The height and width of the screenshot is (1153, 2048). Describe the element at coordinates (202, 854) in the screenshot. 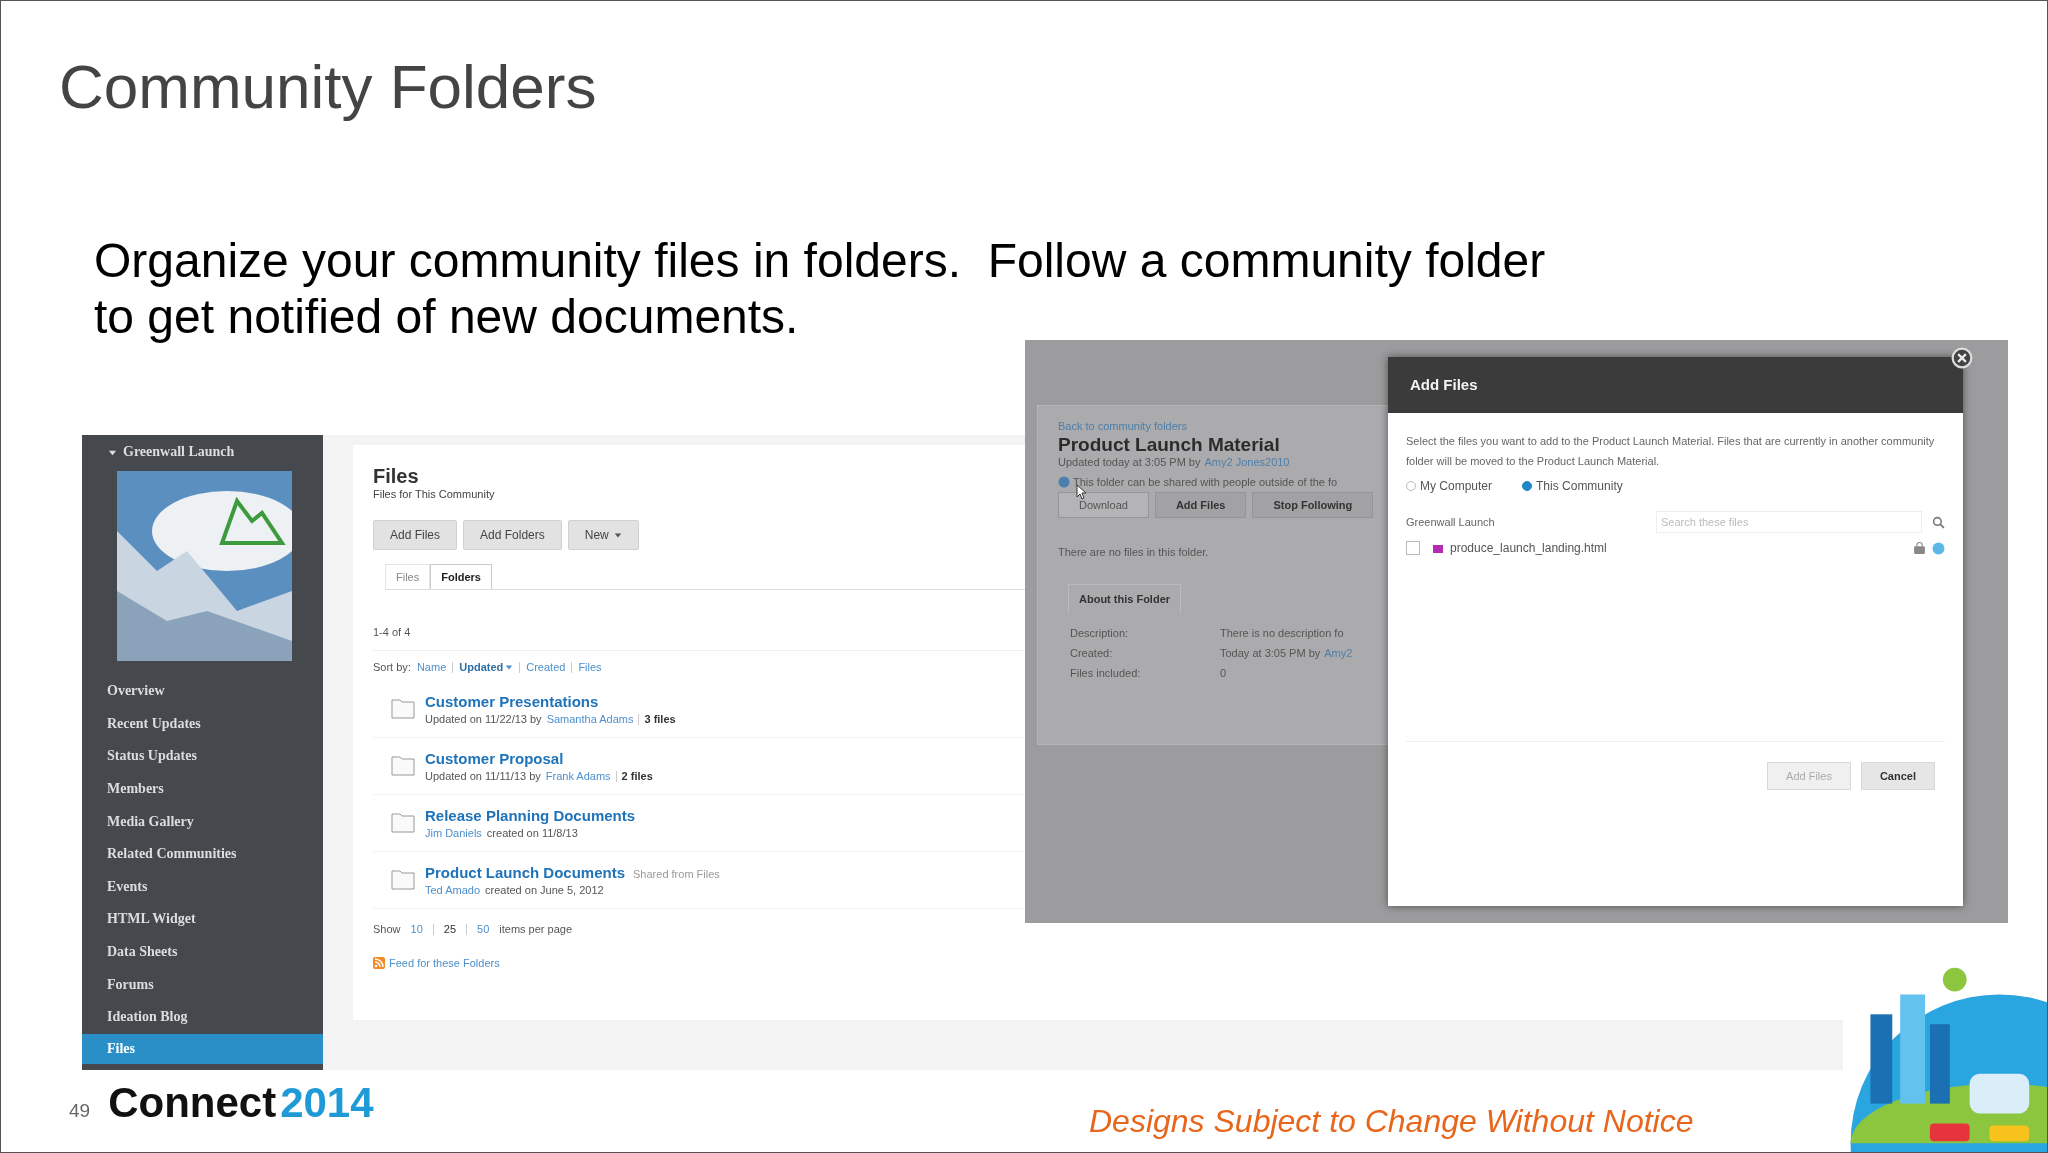

I see `sidebar-item: Related Communities` at that location.